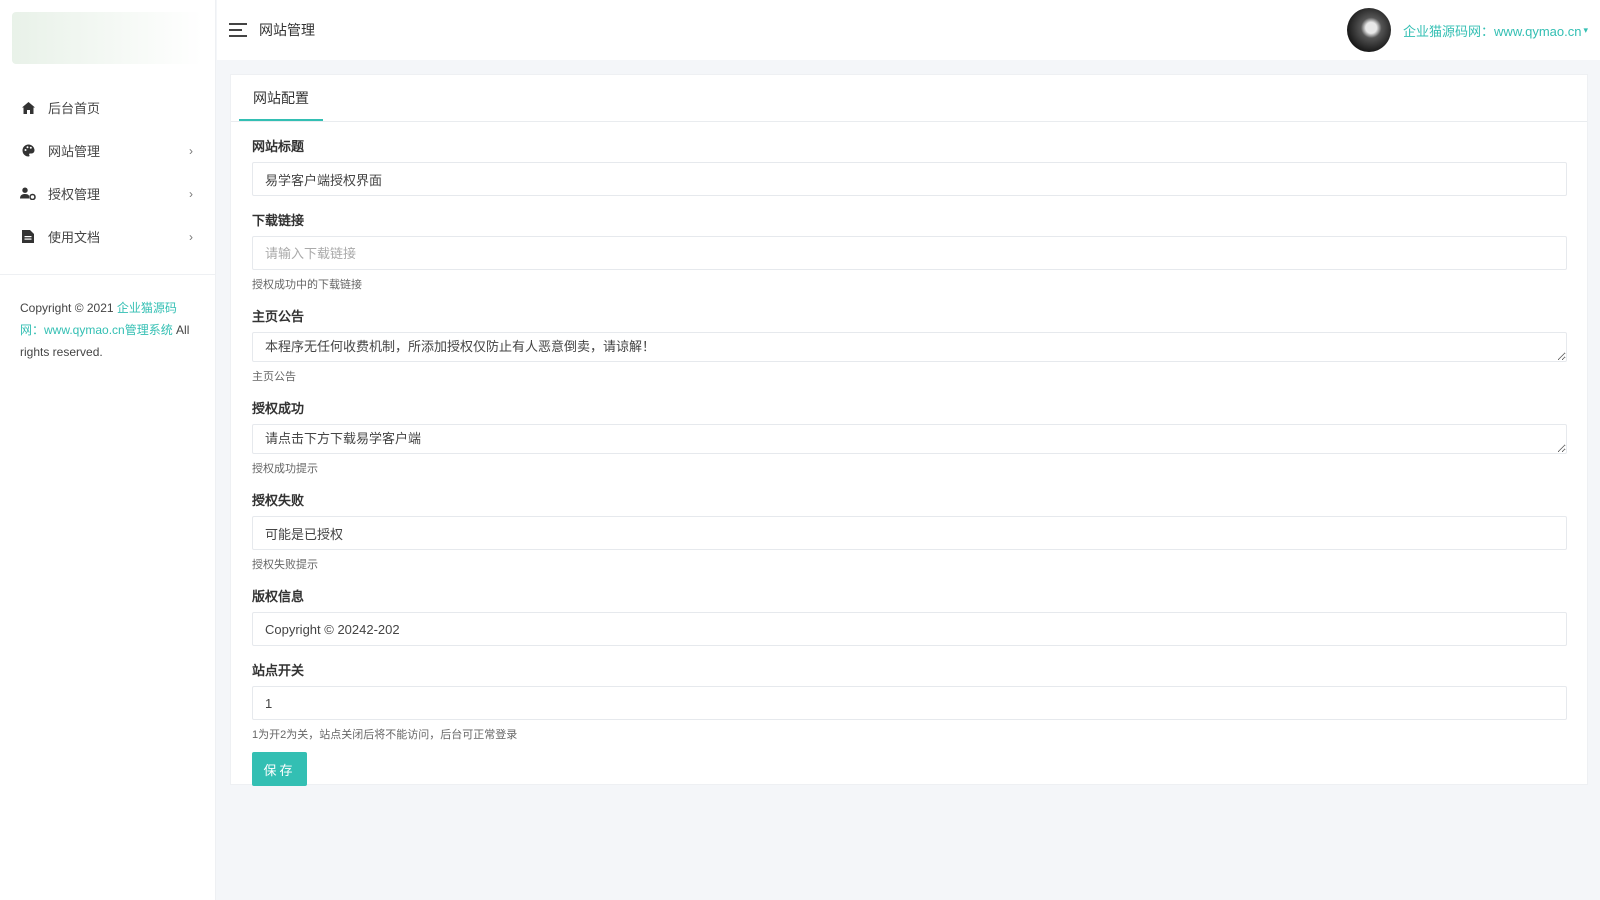 This screenshot has height=900, width=1600. Describe the element at coordinates (909, 179) in the screenshot. I see `site-title-input` at that location.